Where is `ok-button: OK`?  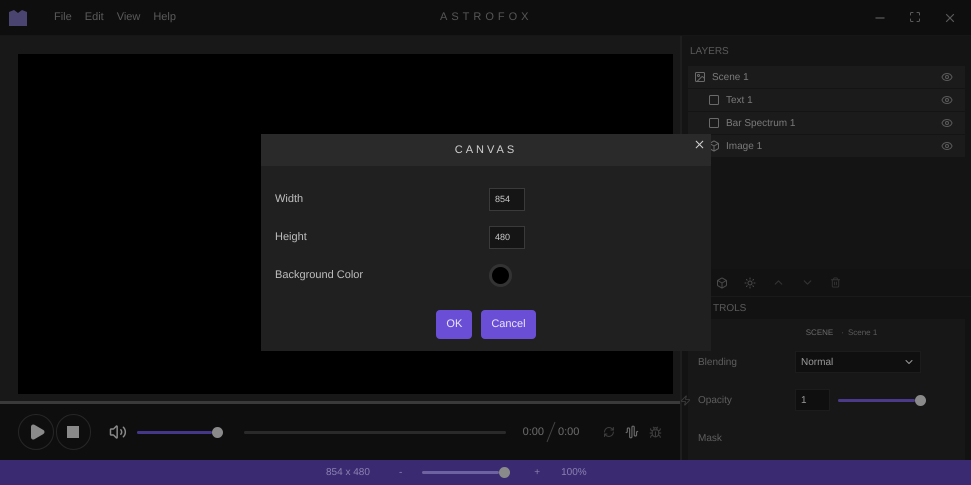
ok-button: OK is located at coordinates (454, 324).